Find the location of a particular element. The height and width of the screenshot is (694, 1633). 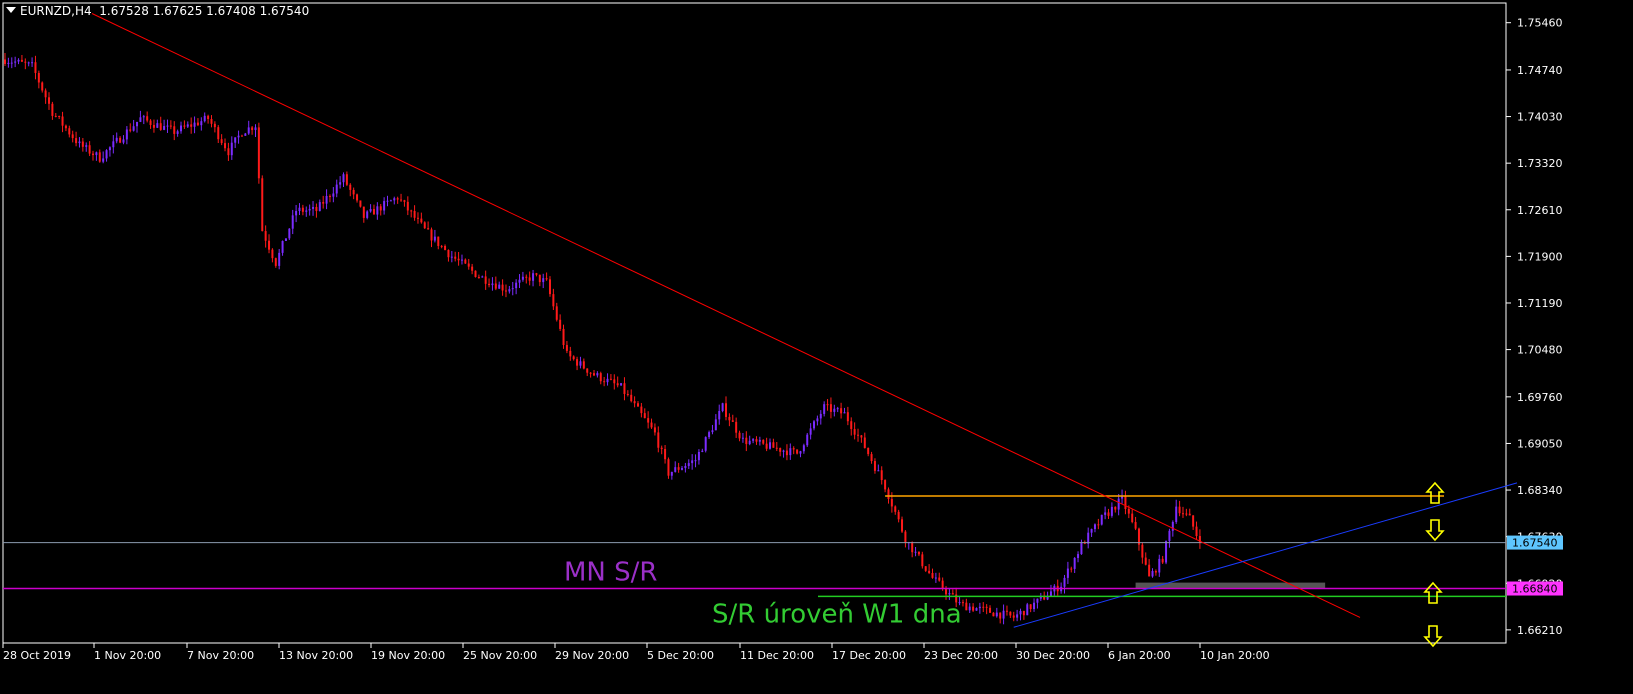

uptrend-line is located at coordinates (1265, 555).